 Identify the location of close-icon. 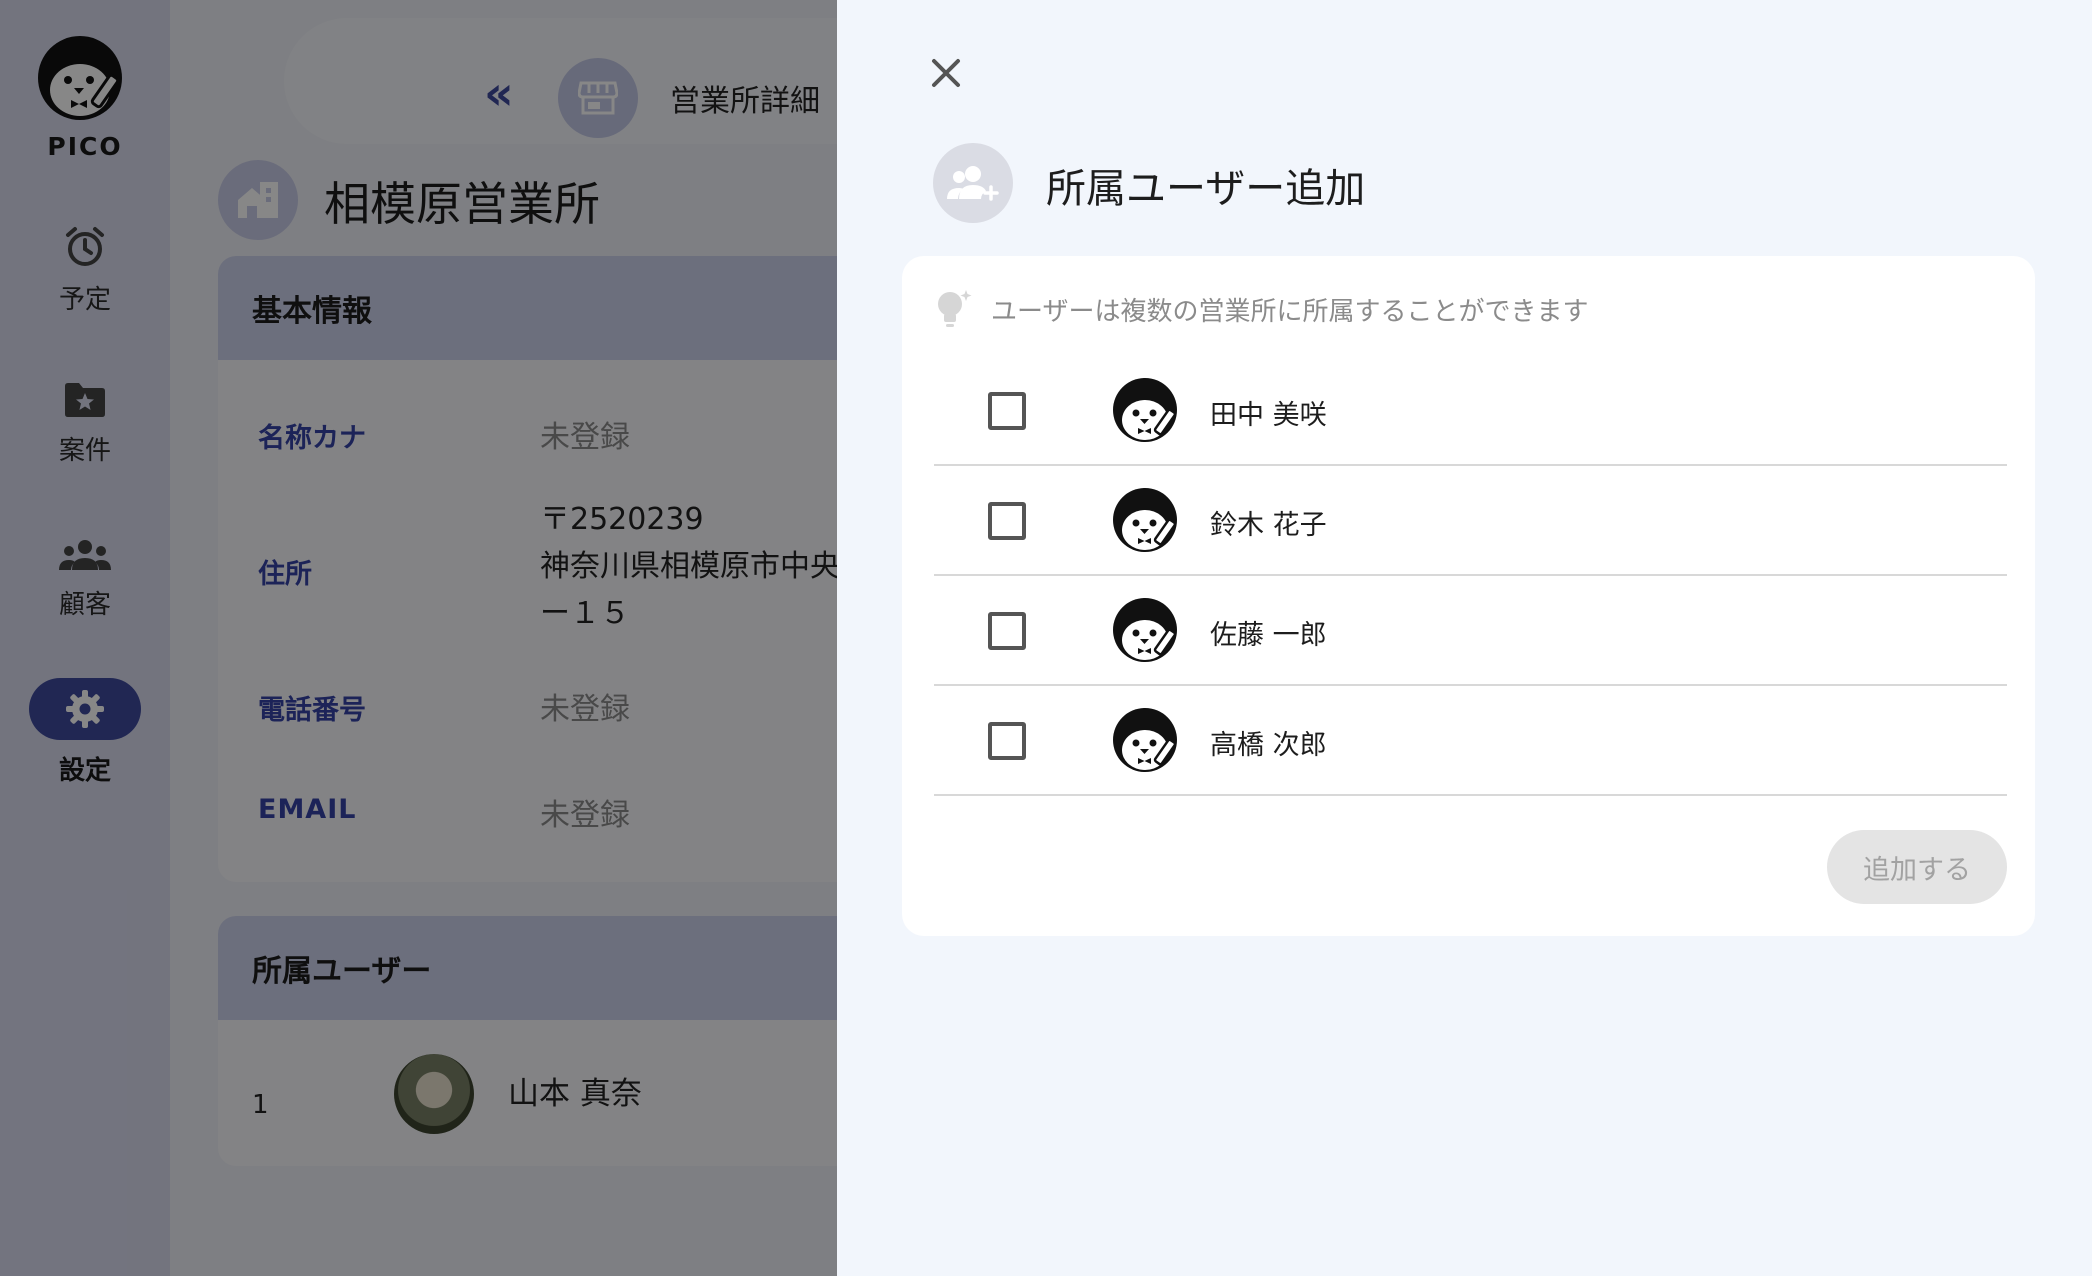
(946, 73).